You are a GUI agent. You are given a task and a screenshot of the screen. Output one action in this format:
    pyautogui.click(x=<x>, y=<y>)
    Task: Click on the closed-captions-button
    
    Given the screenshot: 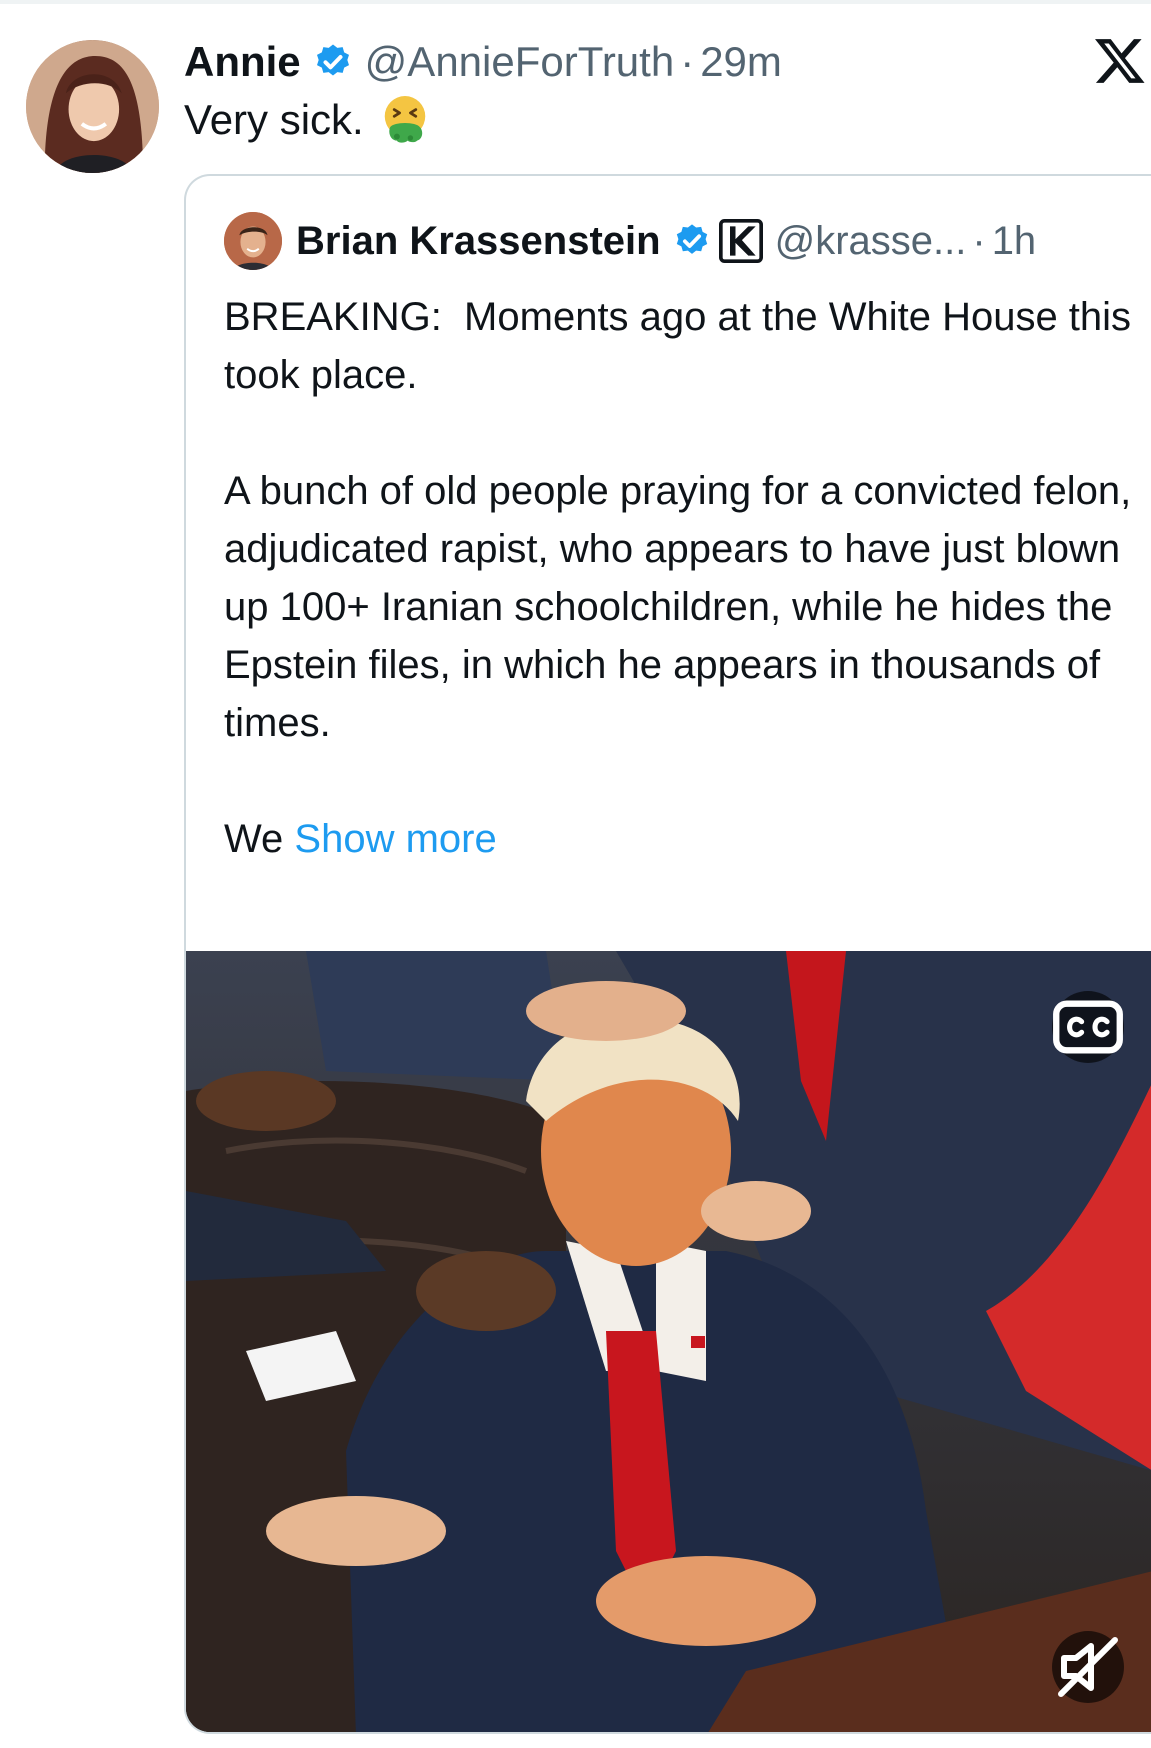 What is the action you would take?
    pyautogui.click(x=1088, y=1027)
    